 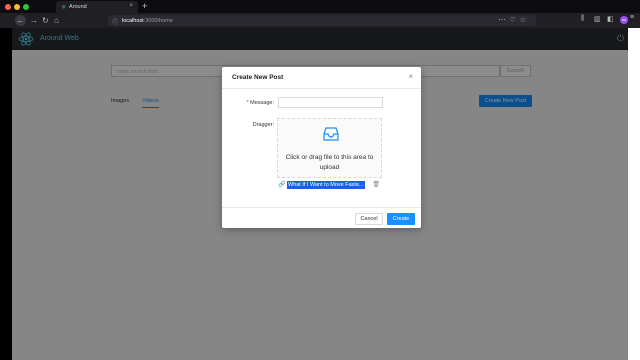 What do you see at coordinates (258, 77) in the screenshot?
I see `modal-title: Create New Post` at bounding box center [258, 77].